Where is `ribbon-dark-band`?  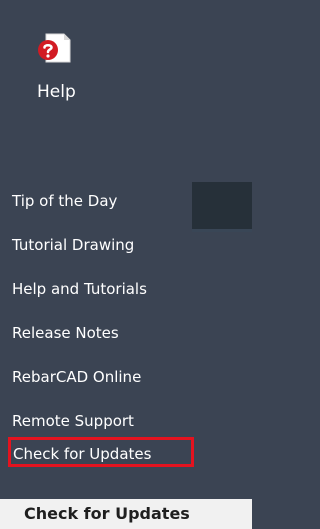 ribbon-dark-band is located at coordinates (222, 206).